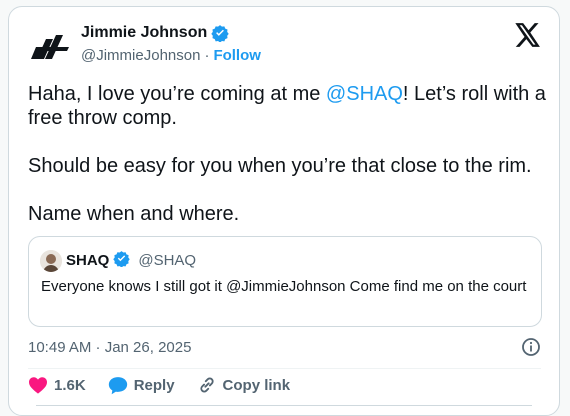  I want to click on link-icon, so click(206, 385).